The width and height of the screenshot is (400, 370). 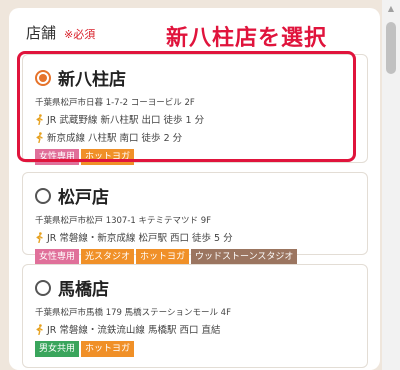 What do you see at coordinates (133, 313) in the screenshot?
I see `store-address: 千葉県松戸市馬橋 179 馬橋ステーションモール 4F` at bounding box center [133, 313].